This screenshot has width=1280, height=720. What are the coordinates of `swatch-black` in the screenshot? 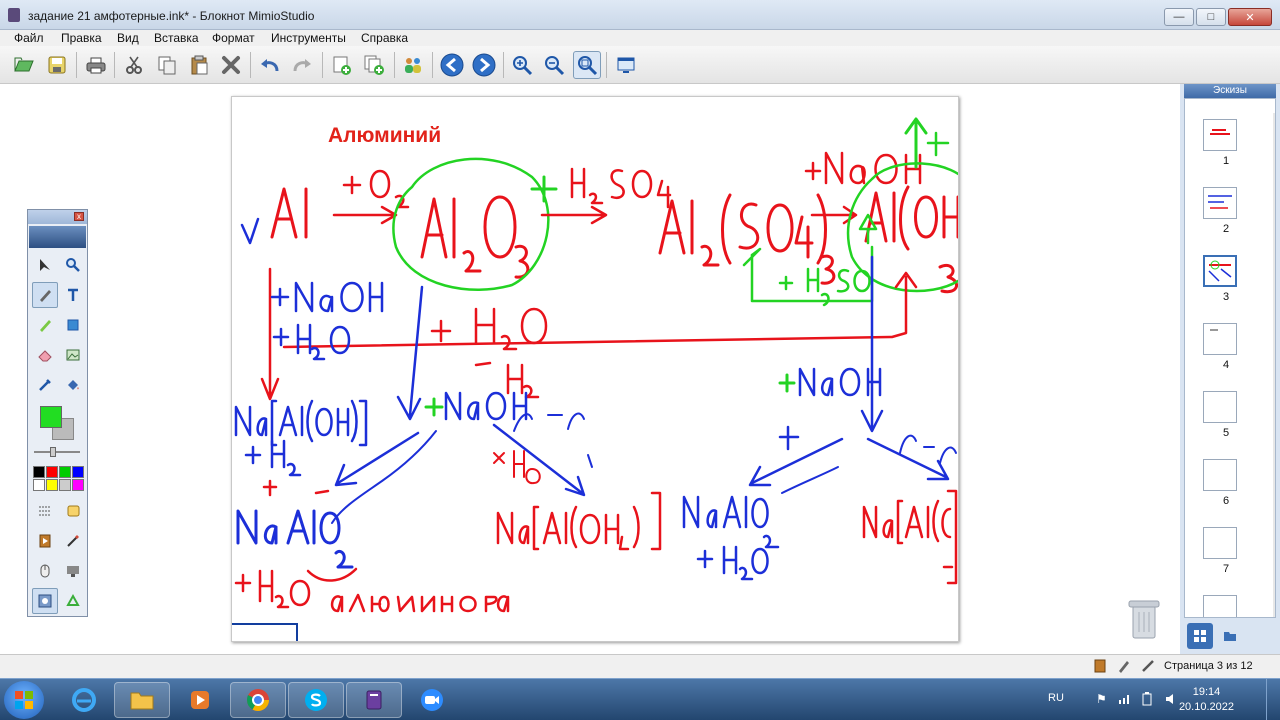 It's located at (39, 472).